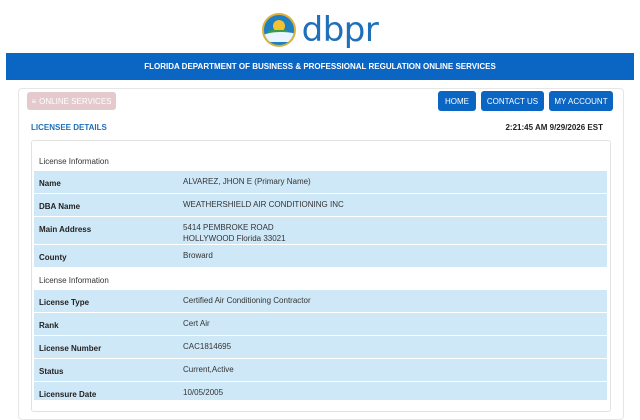 The image size is (640, 420). I want to click on row-rank: Rank Cert Air, so click(320, 324).